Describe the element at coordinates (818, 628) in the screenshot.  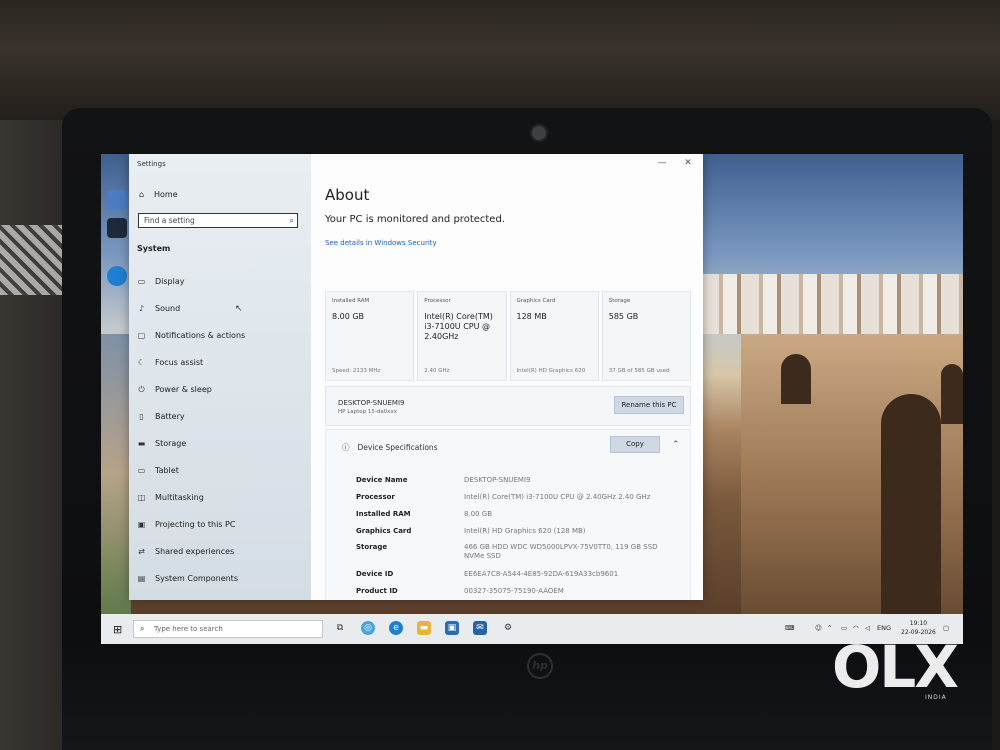
I see `people-icon: ☺` at that location.